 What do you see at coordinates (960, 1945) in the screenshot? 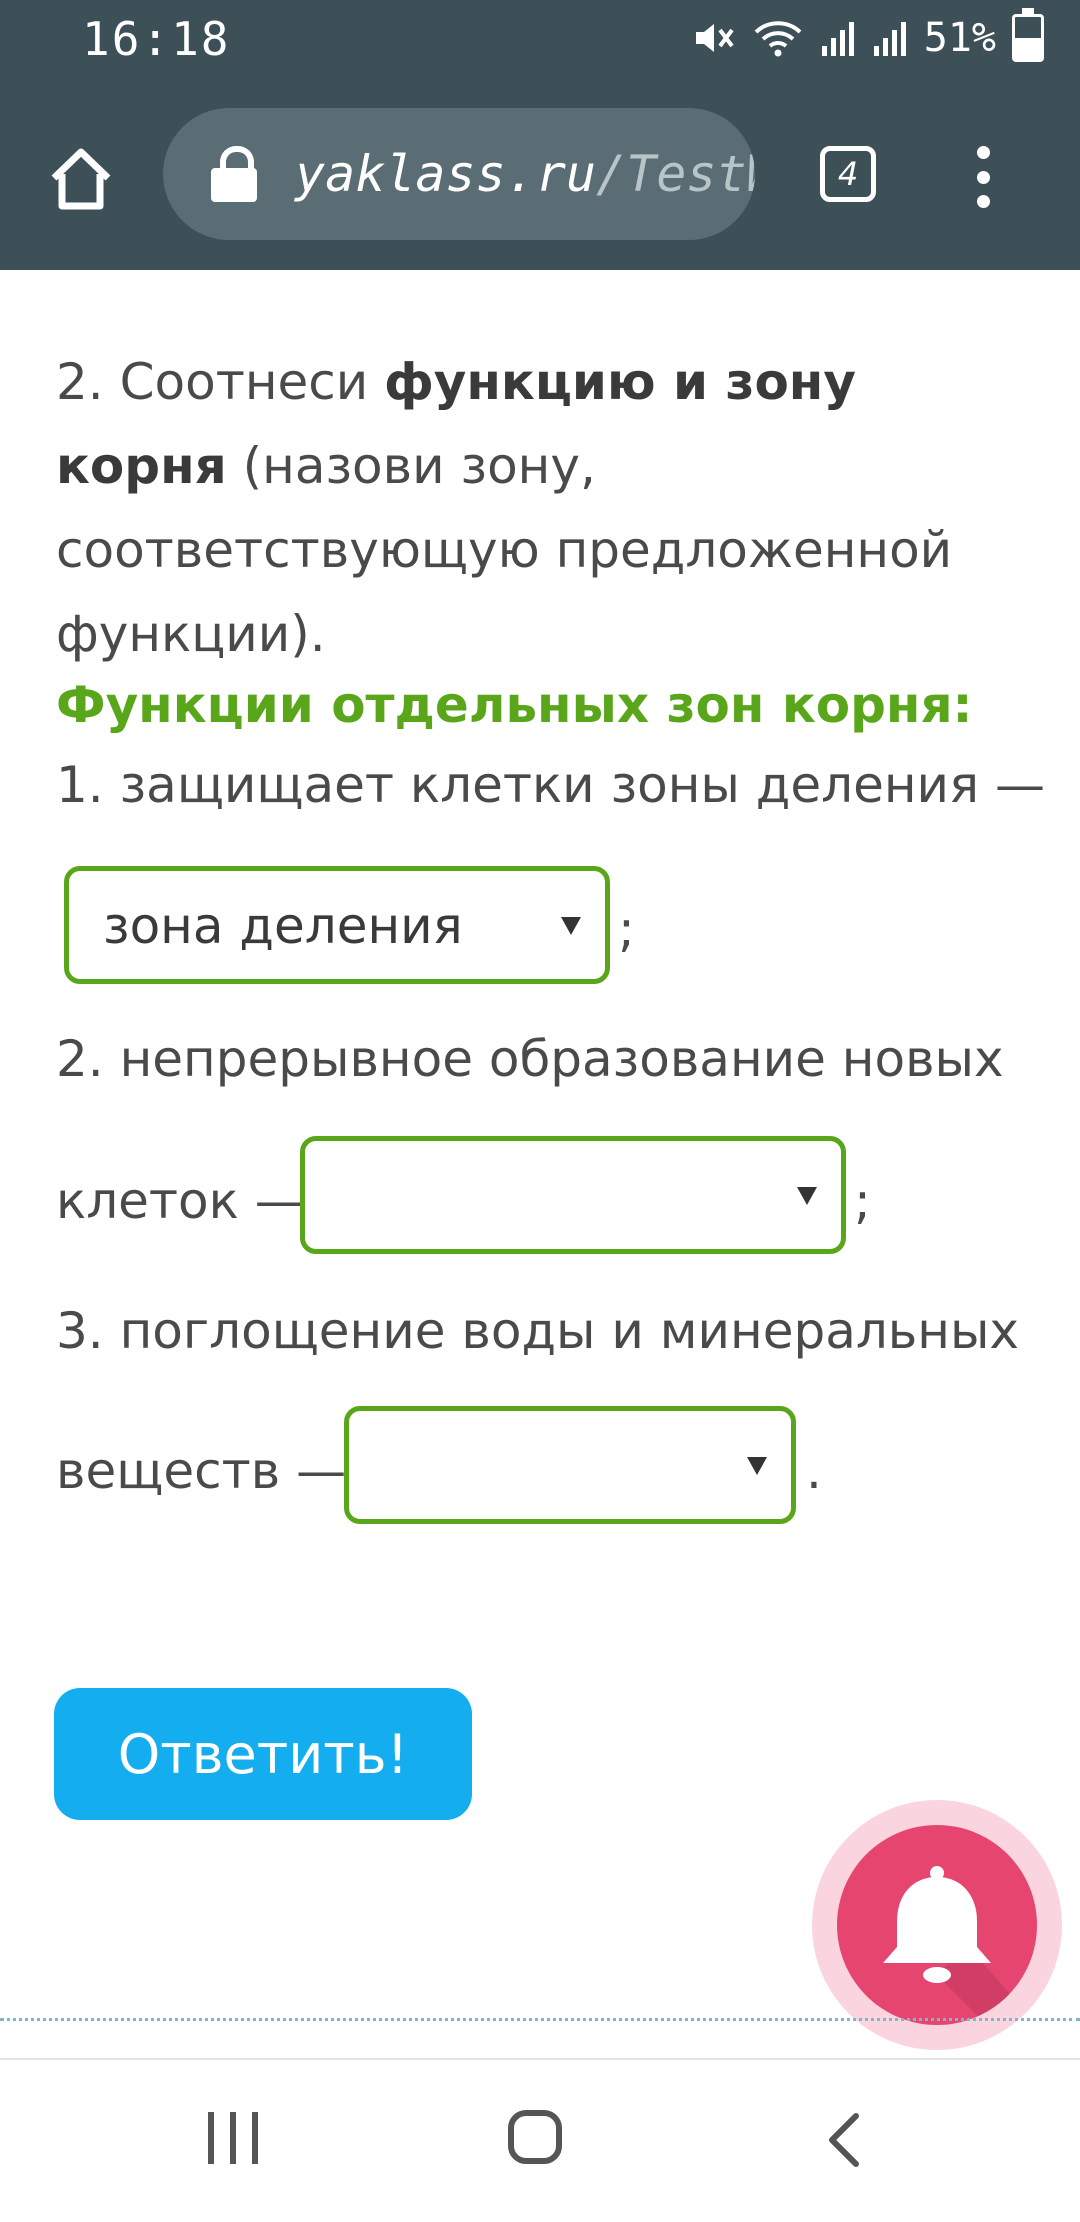
I see `bell-icon` at bounding box center [960, 1945].